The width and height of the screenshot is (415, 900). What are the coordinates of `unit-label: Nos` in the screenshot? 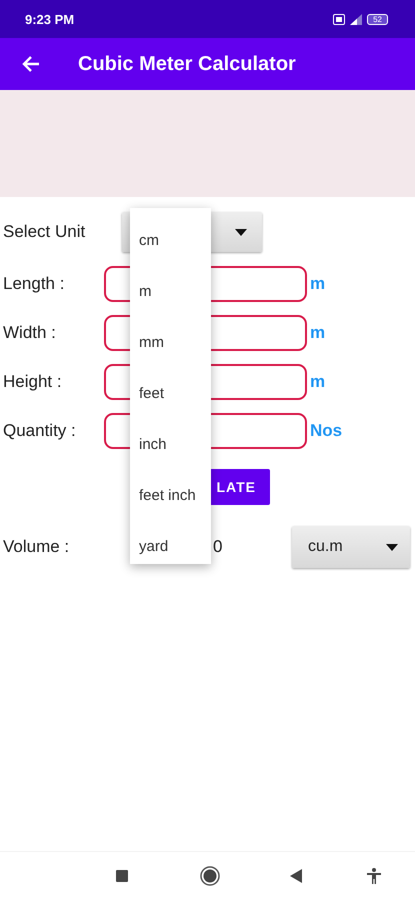 It's located at (326, 431).